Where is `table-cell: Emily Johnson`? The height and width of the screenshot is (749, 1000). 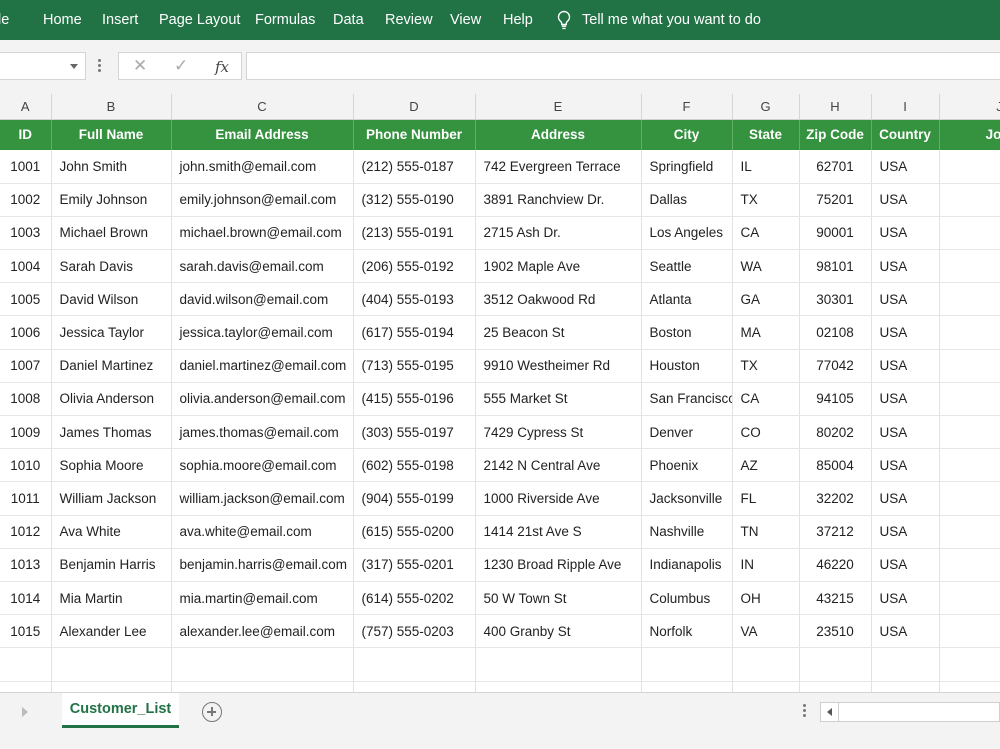 table-cell: Emily Johnson is located at coordinates (111, 200).